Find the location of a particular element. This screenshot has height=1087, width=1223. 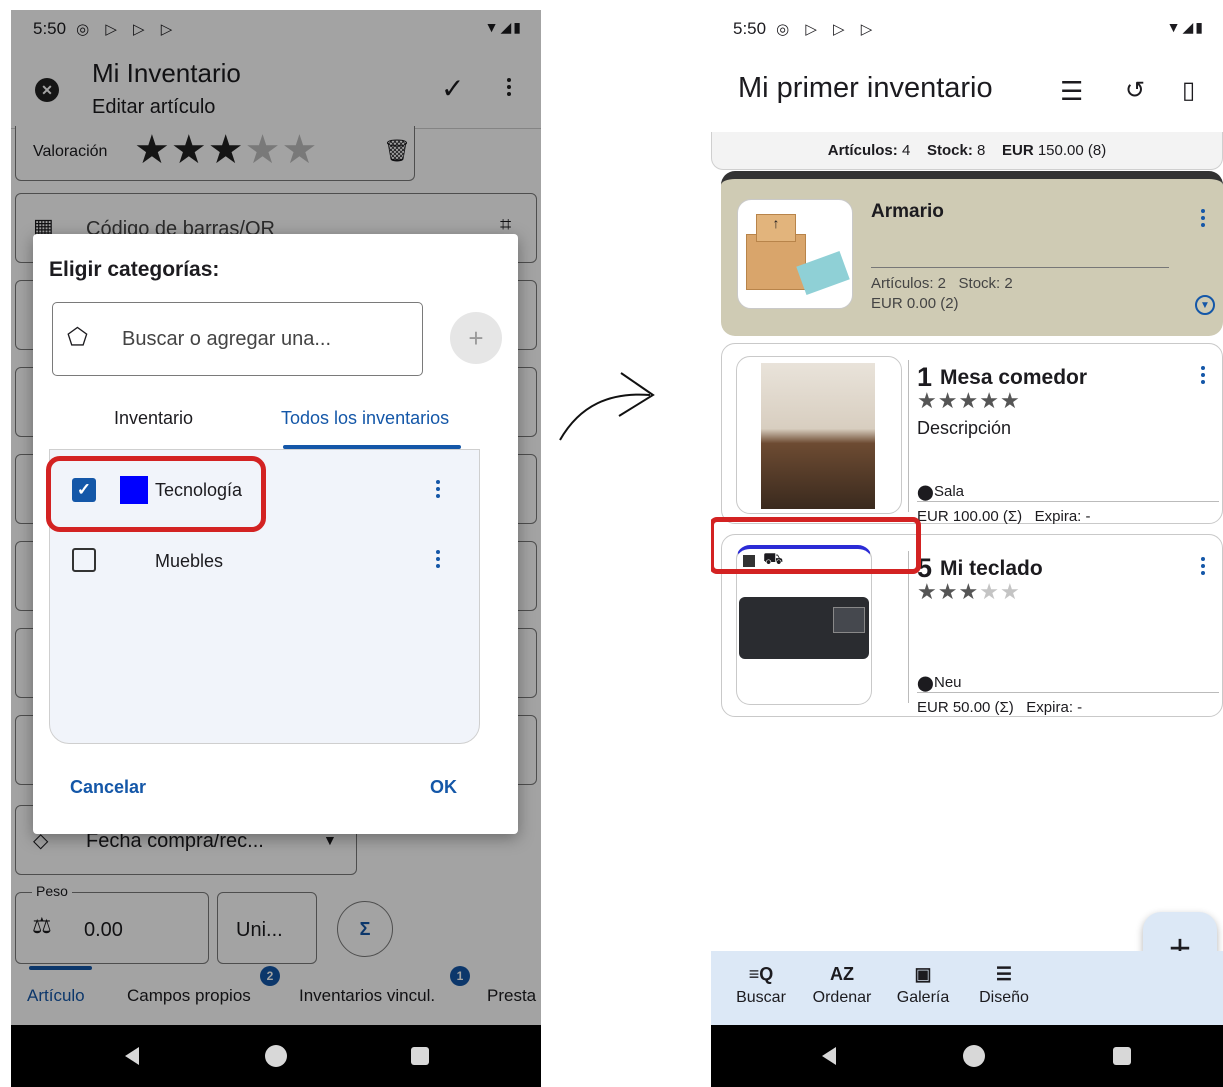

search-list-icon: ≡Q is located at coordinates (761, 974).